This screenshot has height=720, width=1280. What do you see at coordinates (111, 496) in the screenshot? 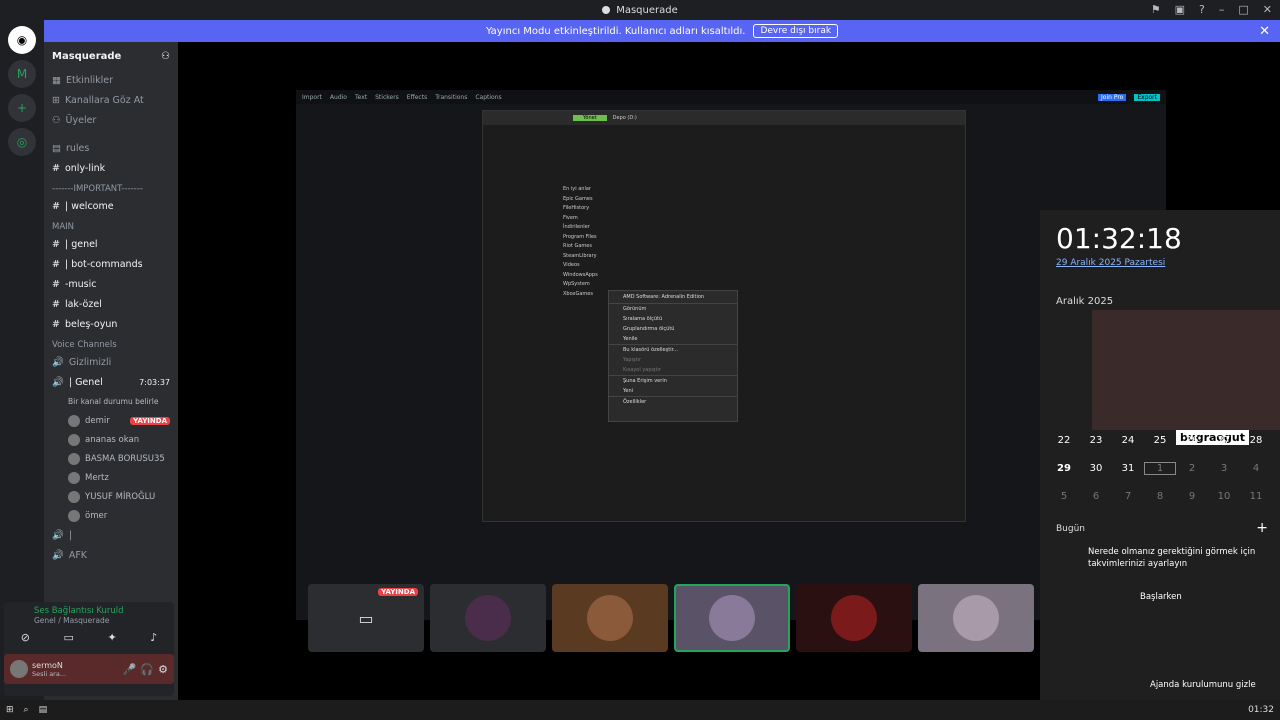
I see `voice-user: YUSUF MİROĞLU` at bounding box center [111, 496].